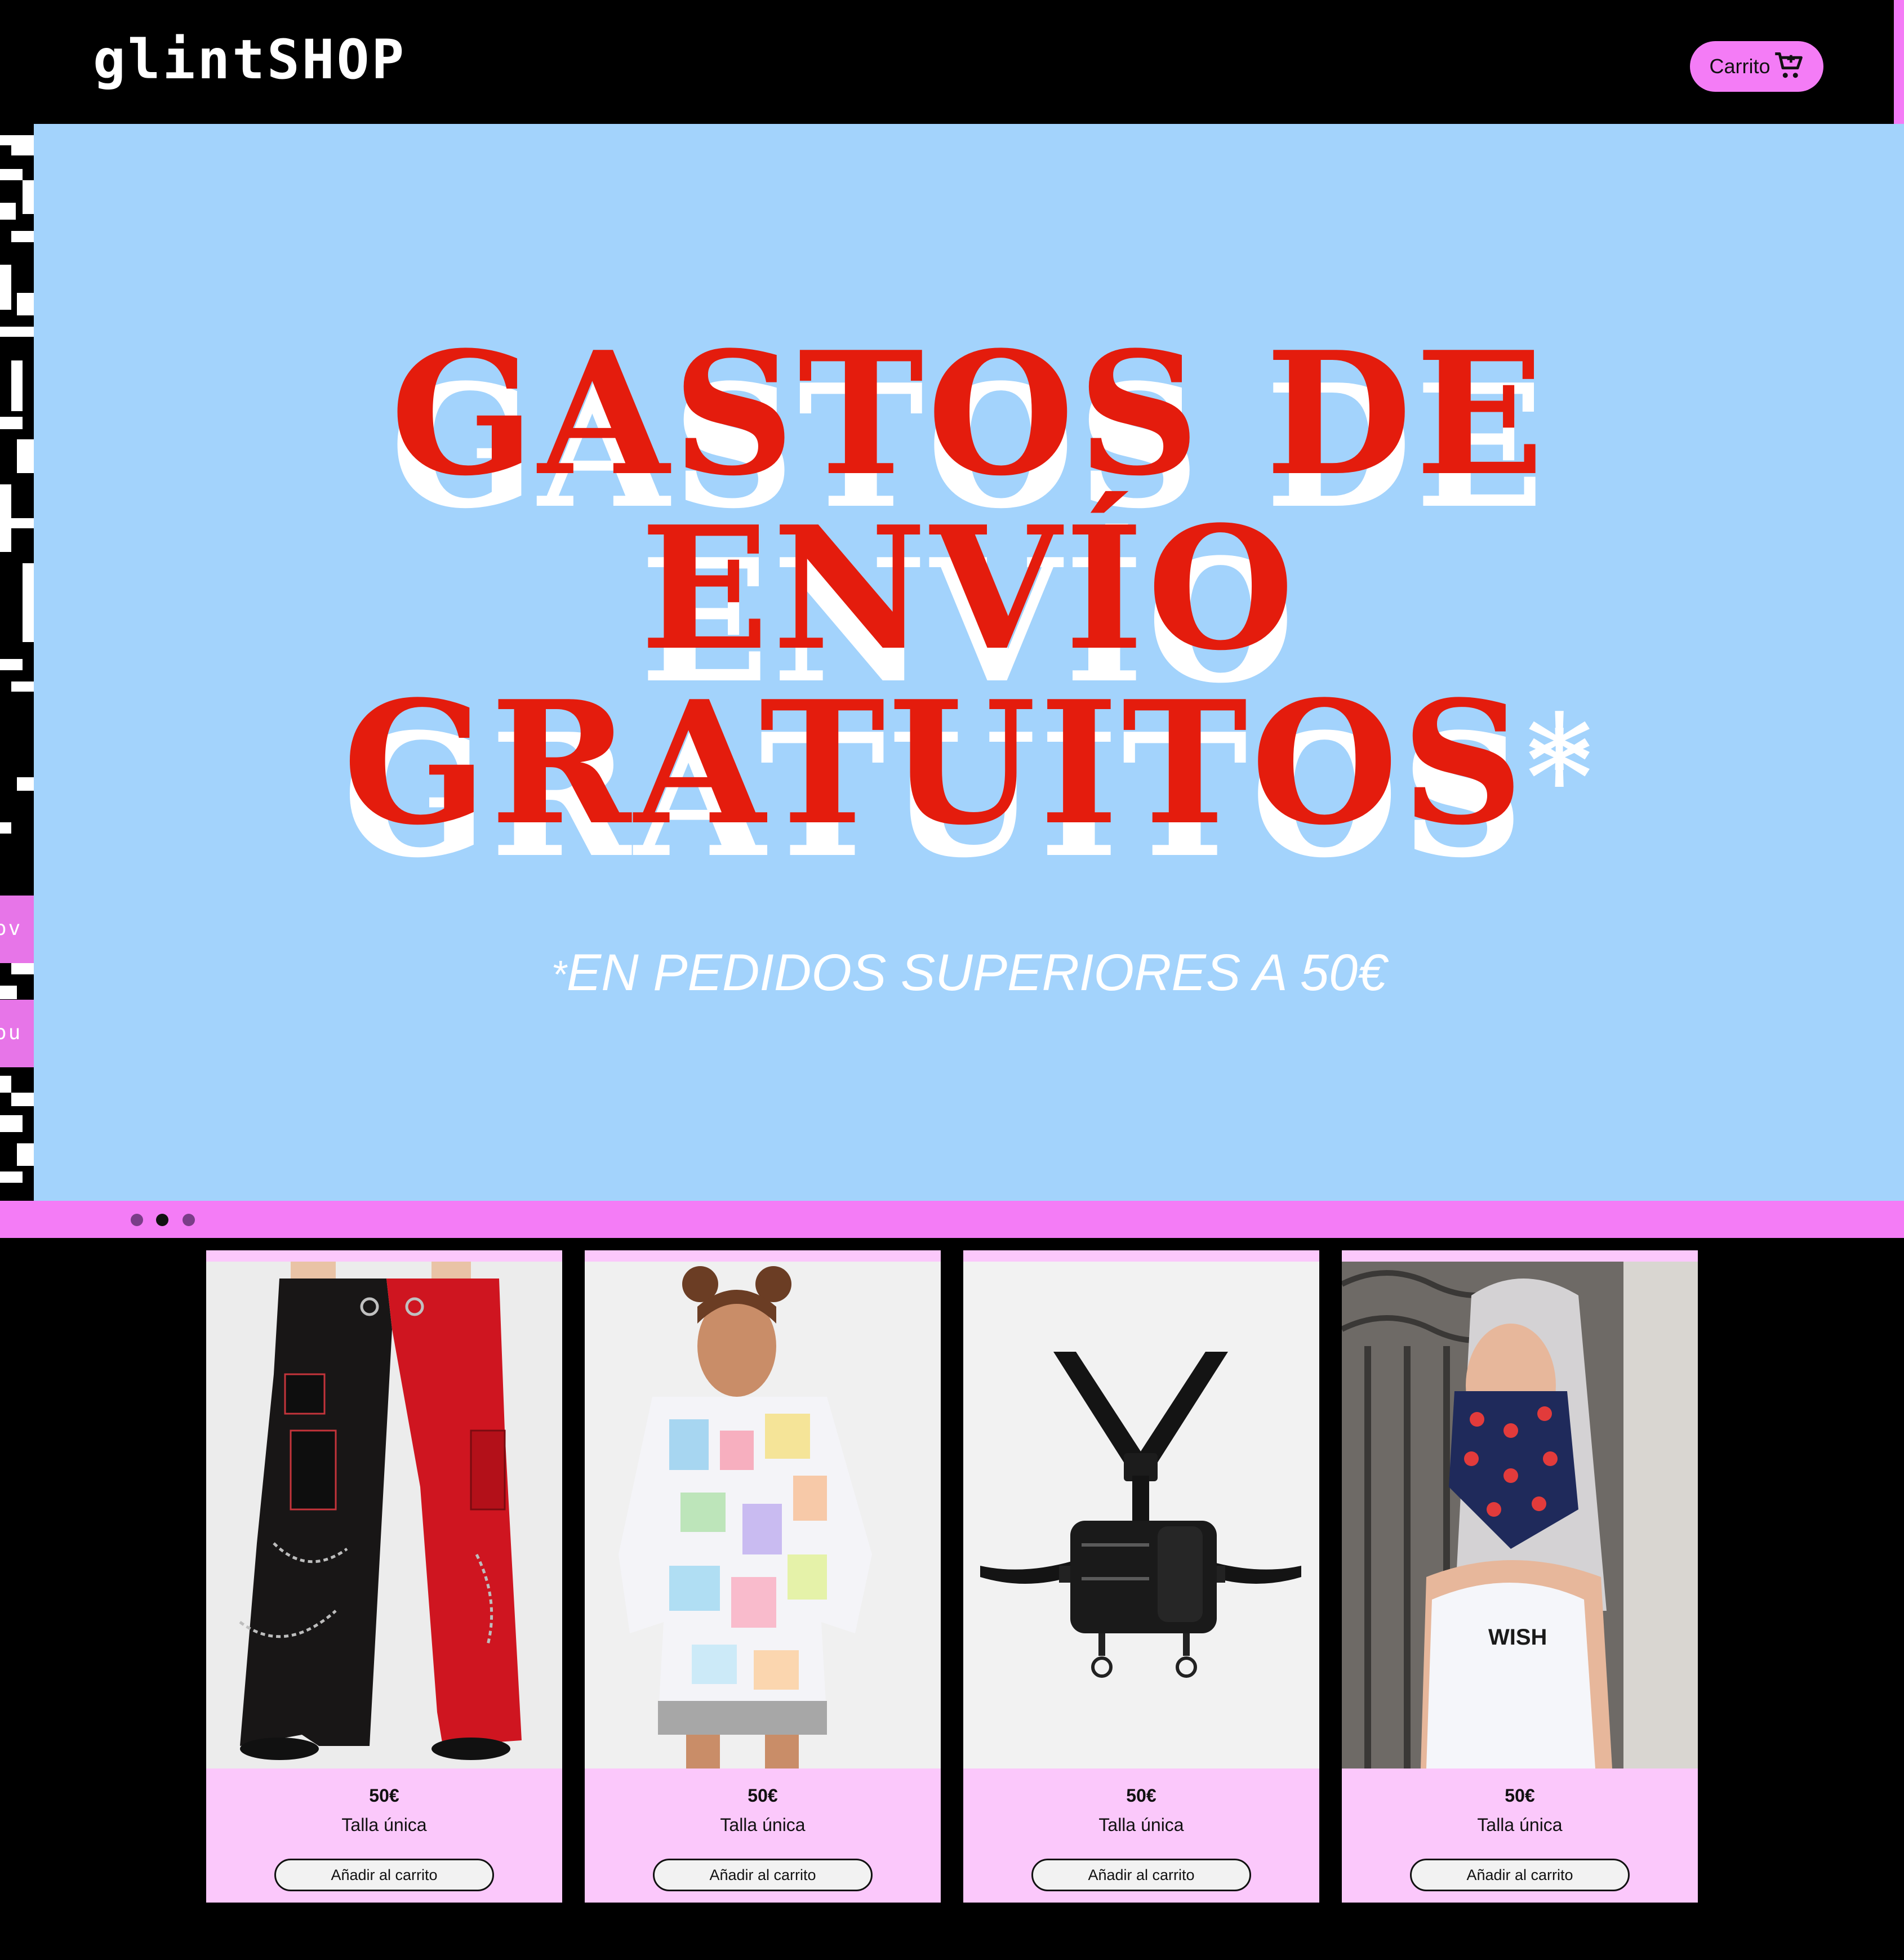 The height and width of the screenshot is (1960, 1904). What do you see at coordinates (1517, 1637) in the screenshot?
I see `svg-text: WISH` at bounding box center [1517, 1637].